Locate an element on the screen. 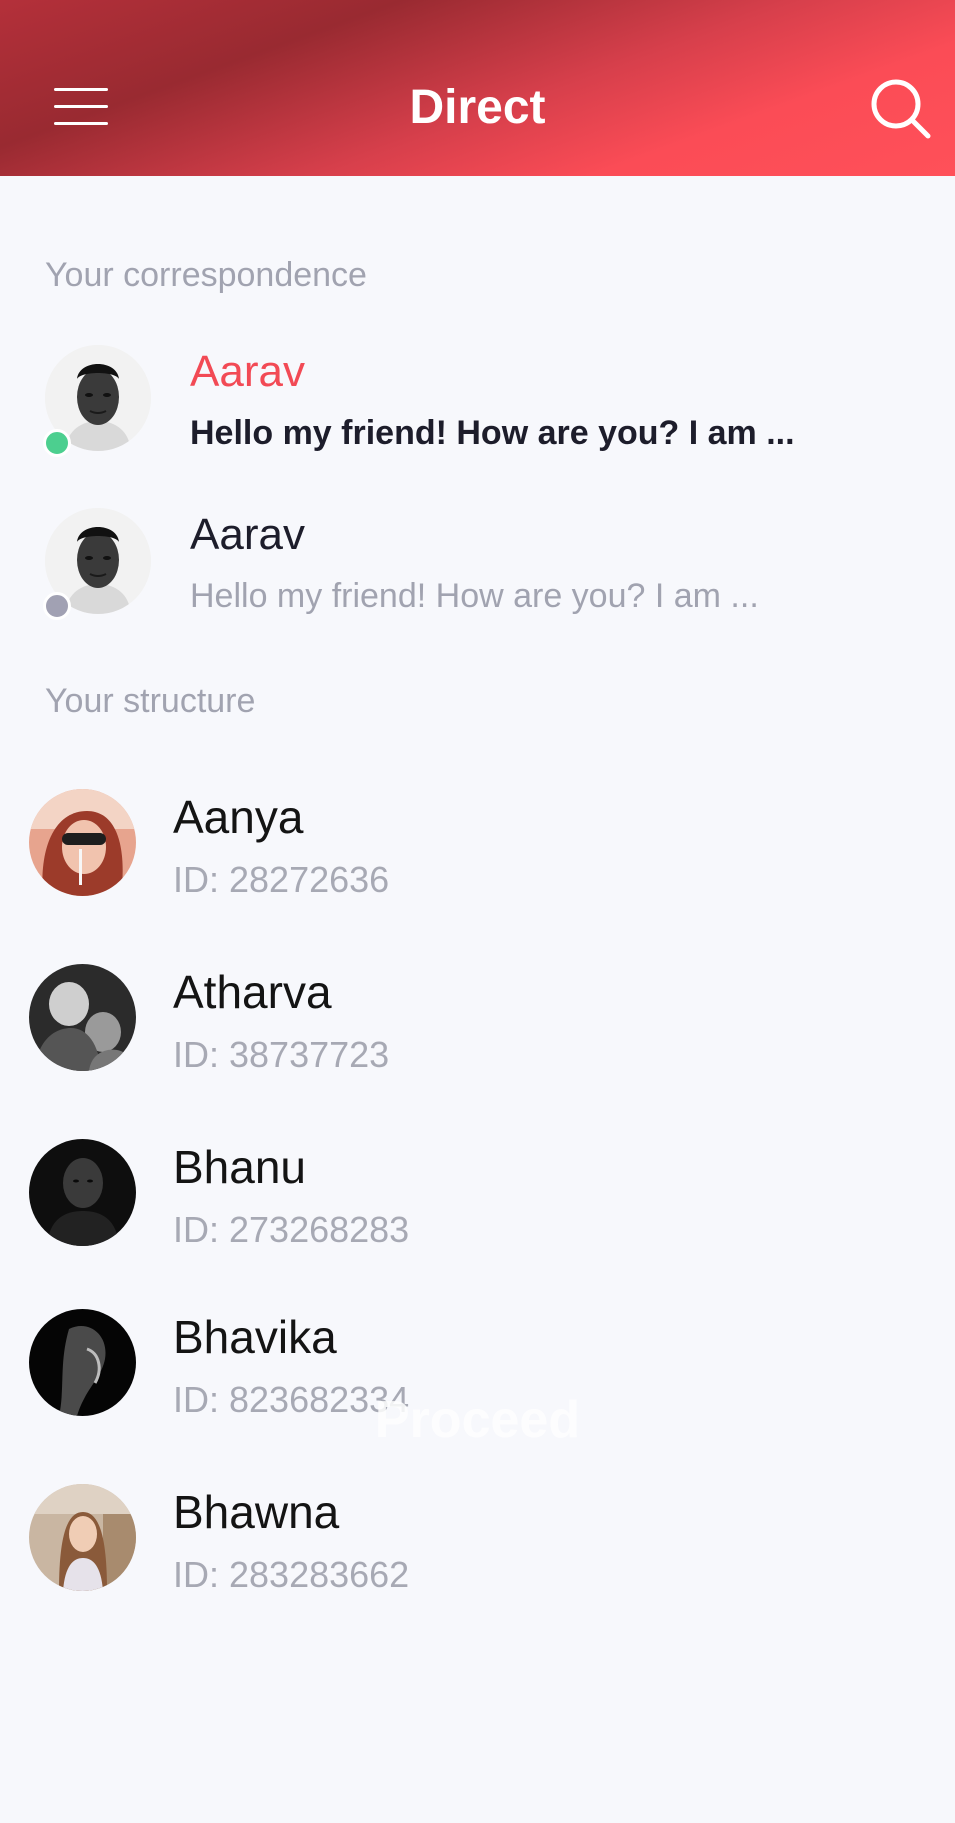 This screenshot has width=955, height=1823. structure-member: Atharva ID: 38737723 is located at coordinates (477, 1024).